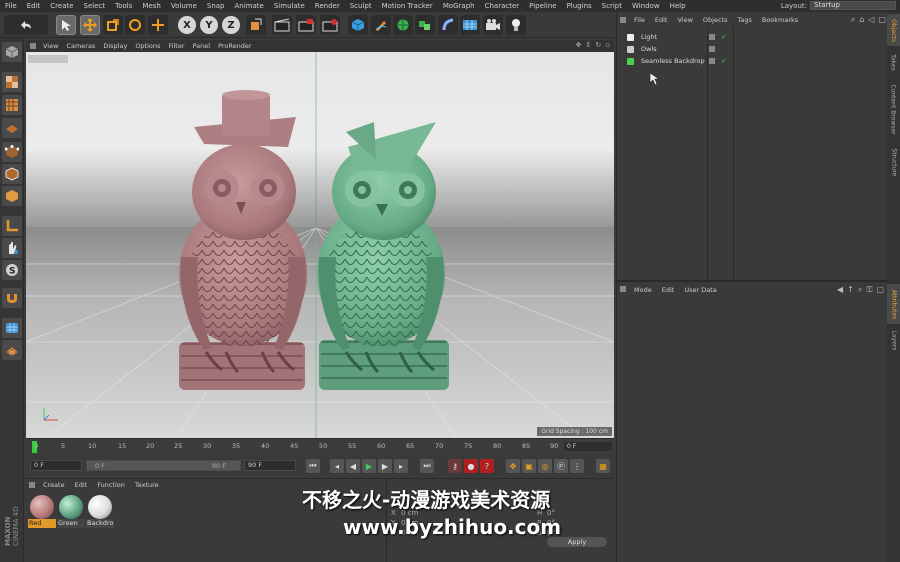 This screenshot has height=562, width=900. Describe the element at coordinates (90, 25) in the screenshot. I see `move-tool-button` at that location.